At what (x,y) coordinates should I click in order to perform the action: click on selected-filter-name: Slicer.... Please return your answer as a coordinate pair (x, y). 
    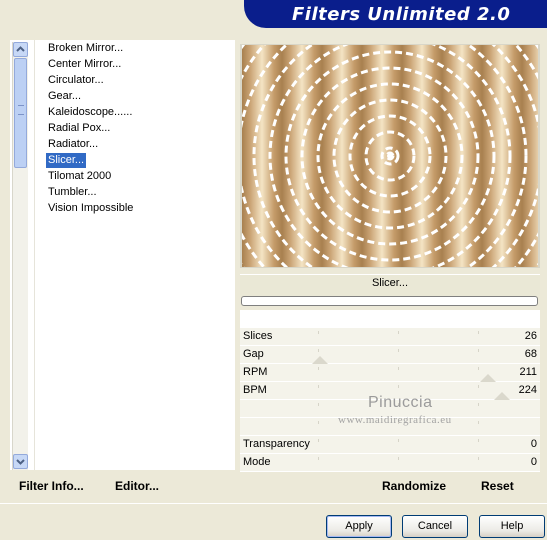
    Looking at the image, I should click on (390, 283).